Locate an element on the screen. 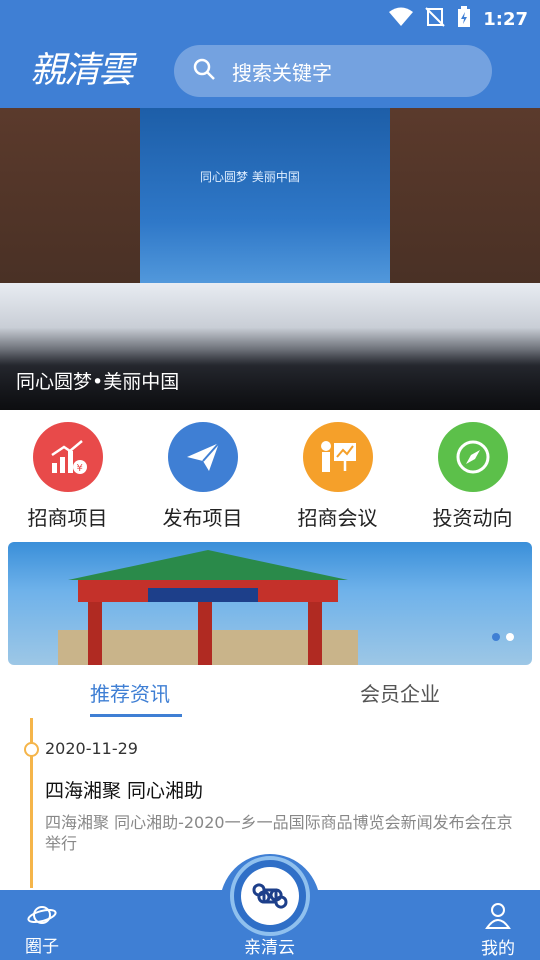 This screenshot has width=540, height=960. tab-members: 会员企业 is located at coordinates (400, 692).